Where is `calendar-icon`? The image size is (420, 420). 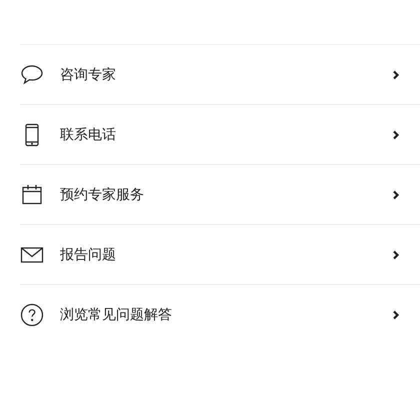
calendar-icon is located at coordinates (32, 194).